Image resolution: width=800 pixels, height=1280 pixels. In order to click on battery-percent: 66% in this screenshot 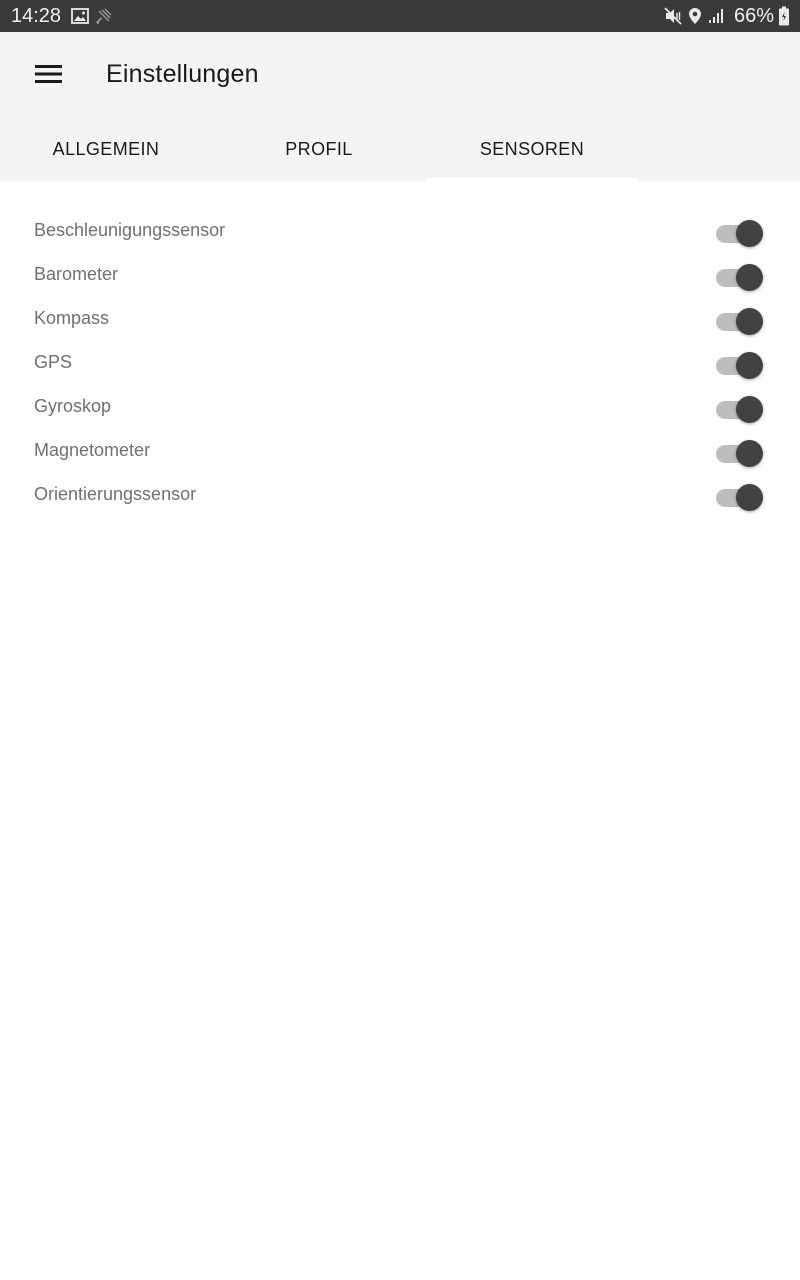, I will do `click(753, 15)`.